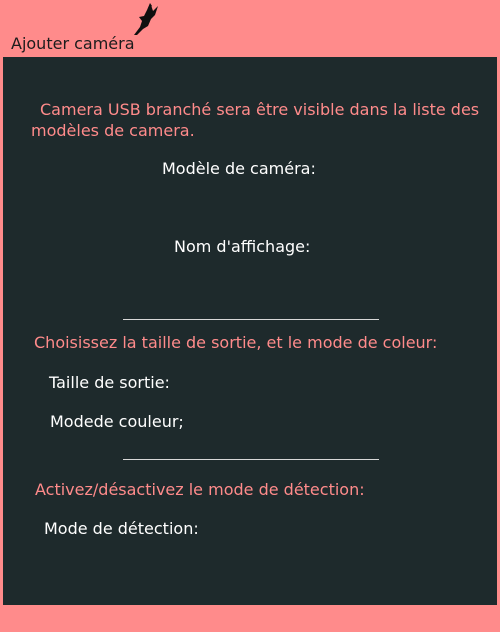 This screenshot has height=632, width=500. What do you see at coordinates (242, 246) in the screenshot?
I see `display-name-label: Nom d'affichage:` at bounding box center [242, 246].